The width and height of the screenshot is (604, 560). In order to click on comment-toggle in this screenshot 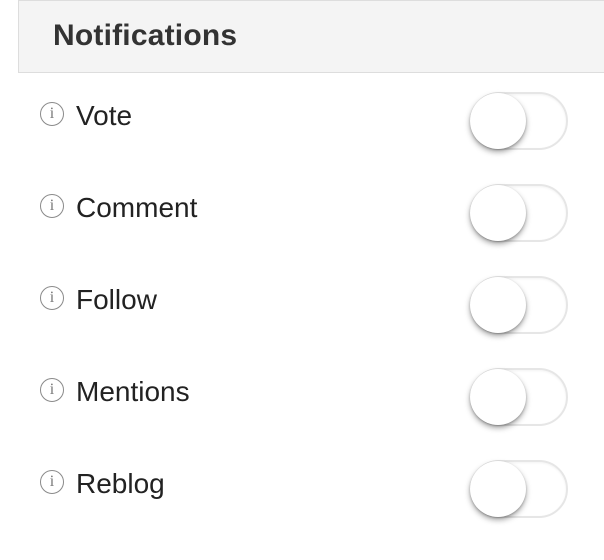, I will do `click(519, 213)`.